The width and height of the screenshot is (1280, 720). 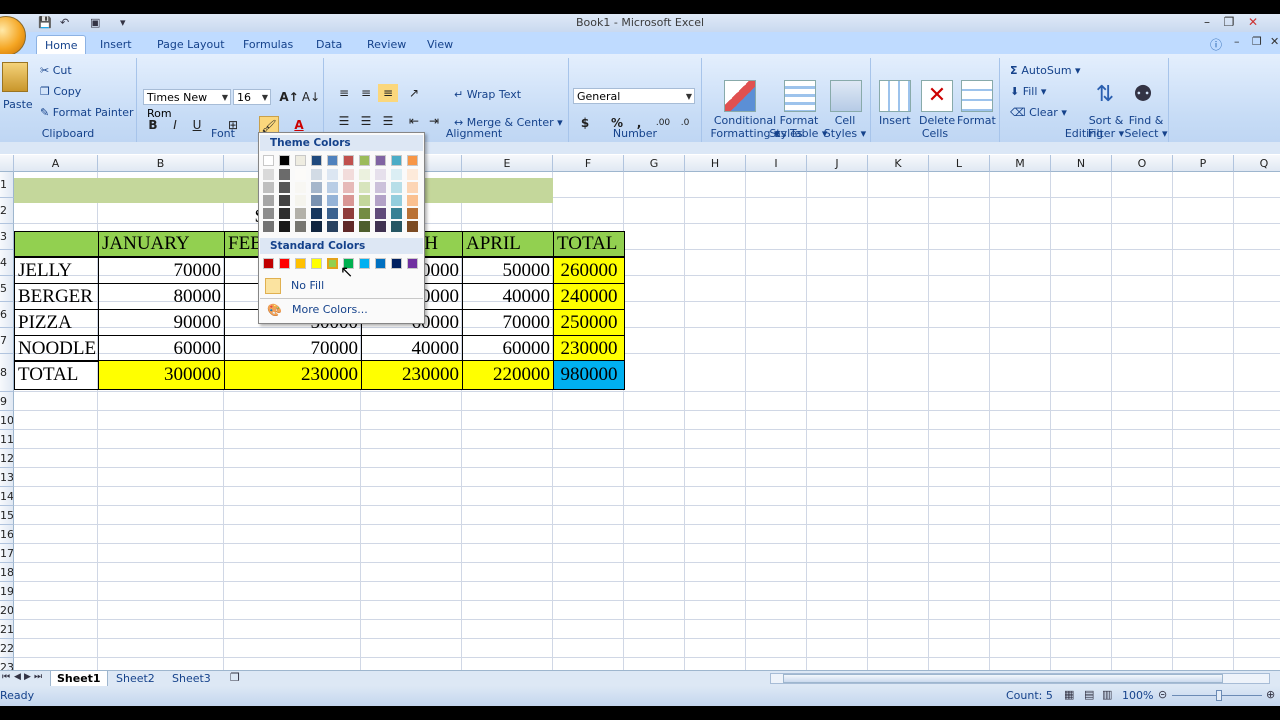 What do you see at coordinates (740, 96) in the screenshot?
I see `conditional-formatting-icon` at bounding box center [740, 96].